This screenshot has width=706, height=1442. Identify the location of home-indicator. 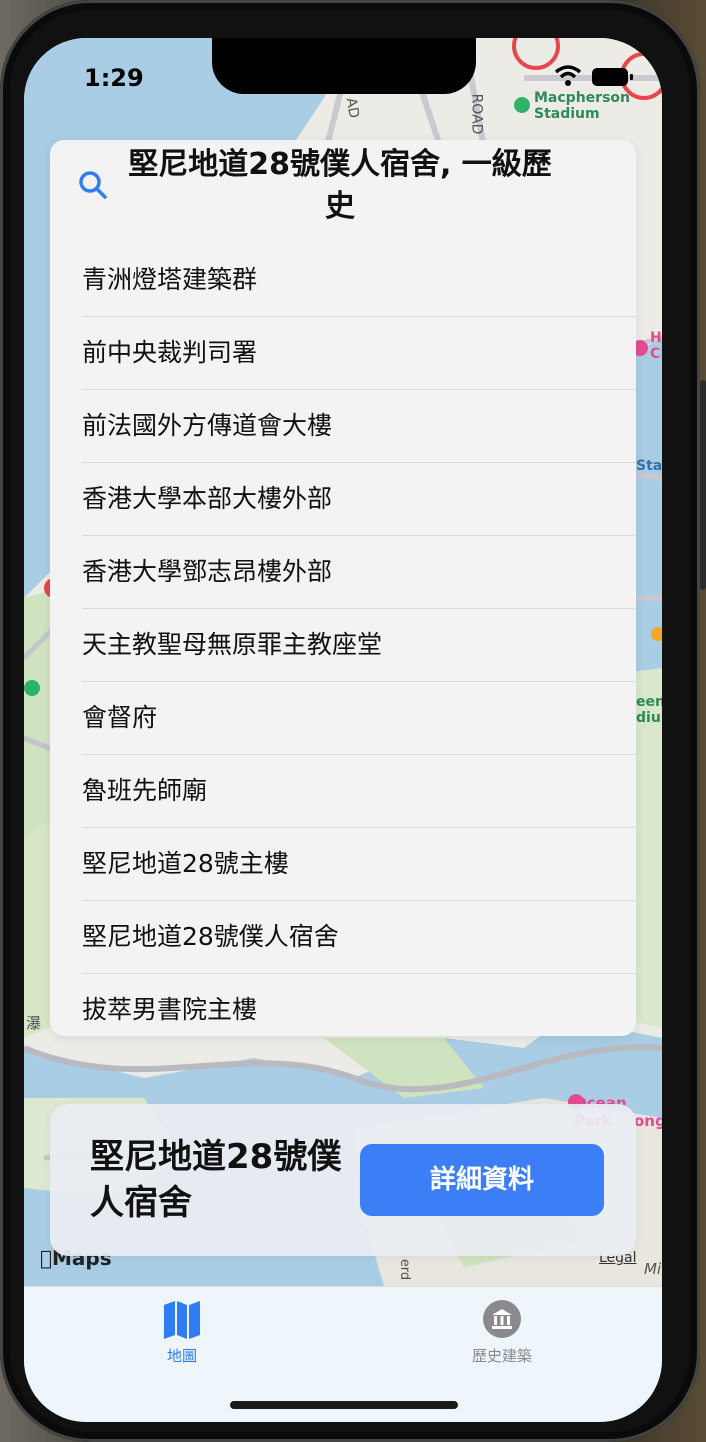
(344, 1405).